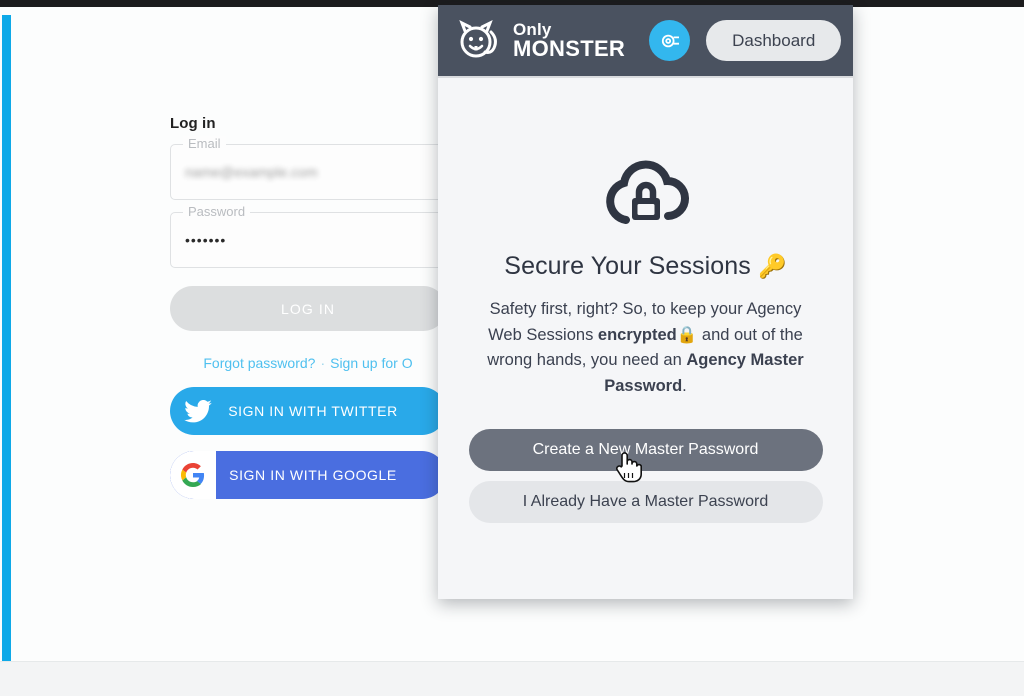 This screenshot has height=696, width=1024. I want to click on lock-emoji-icon: 🔒, so click(687, 334).